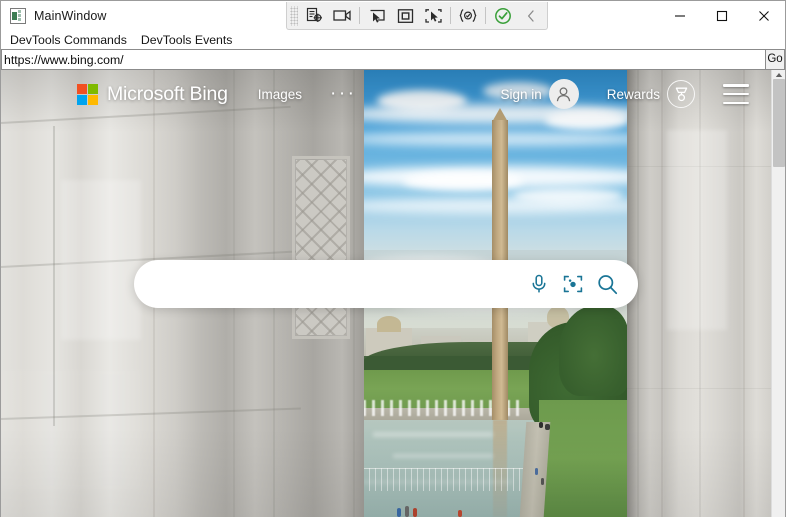 The height and width of the screenshot is (517, 786). What do you see at coordinates (294, 15) in the screenshot?
I see `drag-grip` at bounding box center [294, 15].